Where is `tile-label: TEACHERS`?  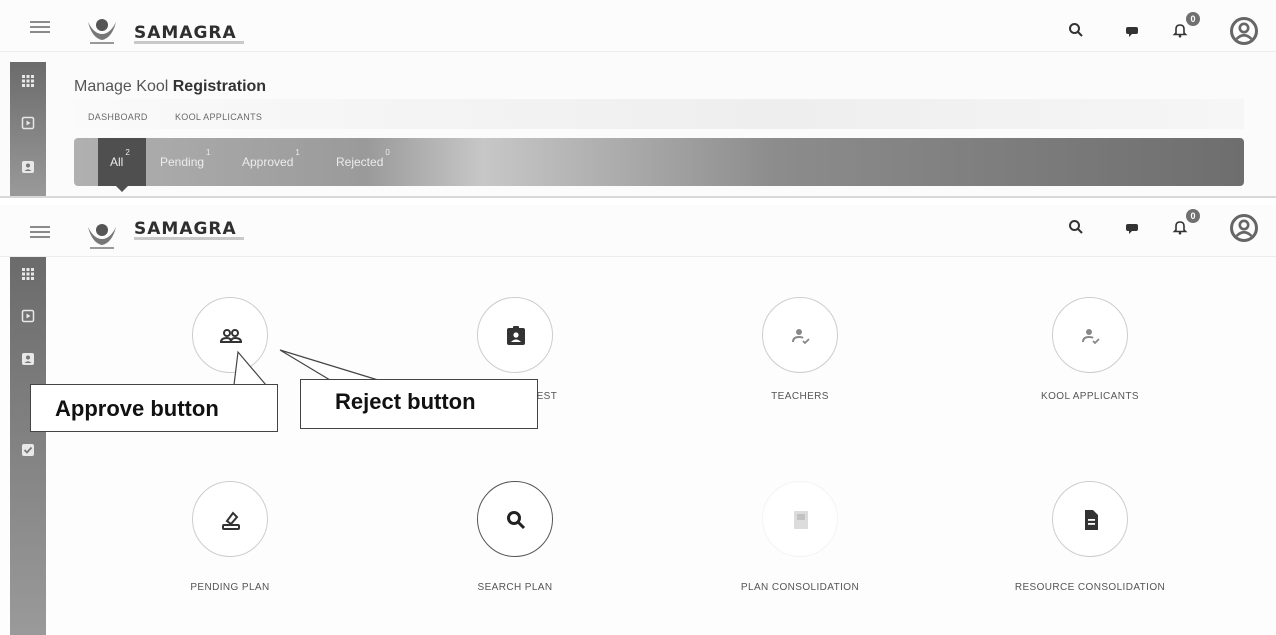 tile-label: TEACHERS is located at coordinates (800, 396).